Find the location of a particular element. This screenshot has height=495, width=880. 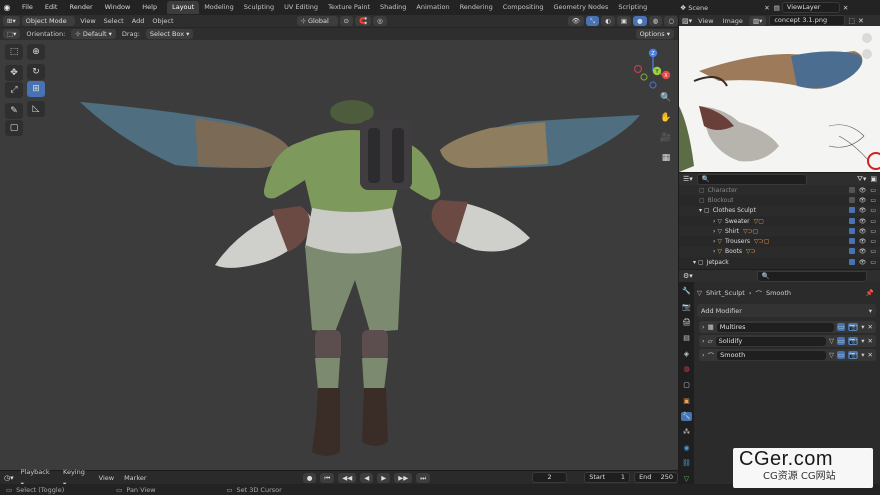

outliner-row-boots: › ▽ Boots ▽⊃ 👁 ▭ is located at coordinates (779, 252).